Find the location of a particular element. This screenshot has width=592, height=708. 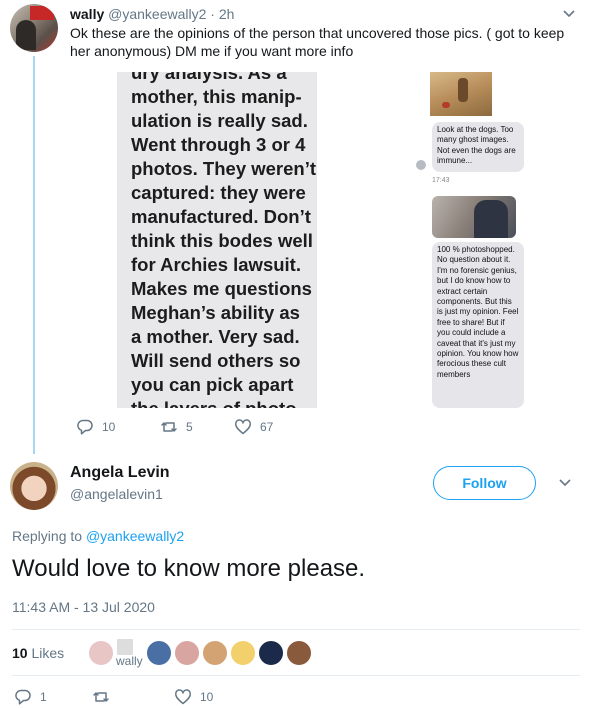

dog-red-shape is located at coordinates (446, 105).